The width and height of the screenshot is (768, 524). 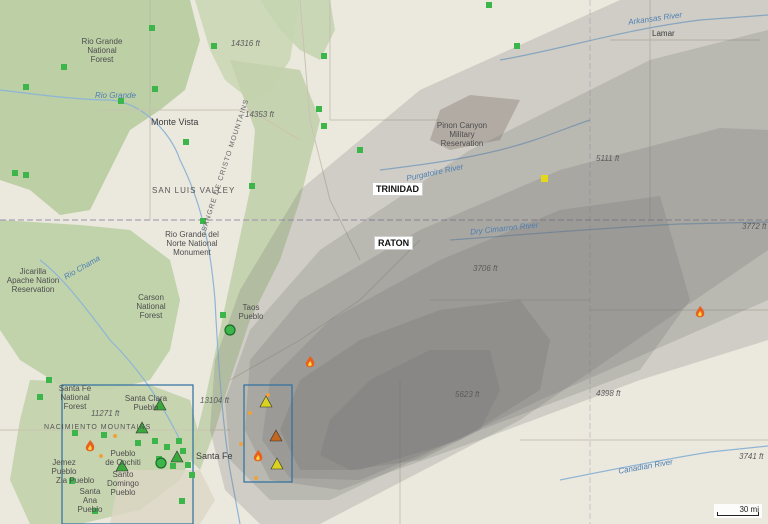 I want to click on elevation-label: 4398 ft, so click(x=608, y=393).